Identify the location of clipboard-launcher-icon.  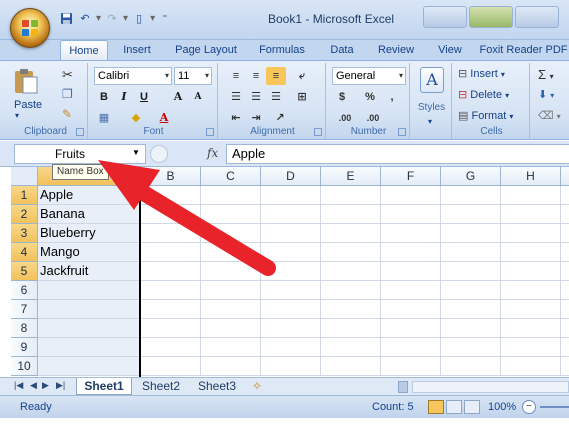
(80, 132).